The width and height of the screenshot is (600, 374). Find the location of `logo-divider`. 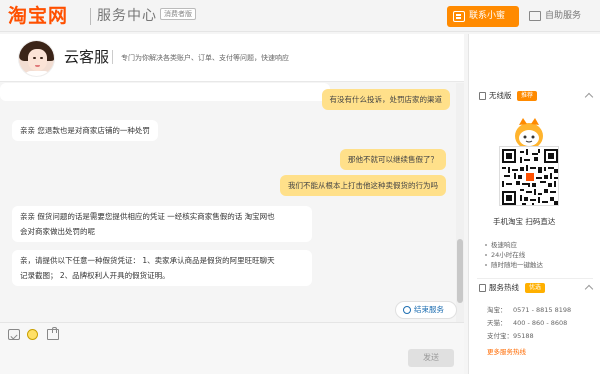

logo-divider is located at coordinates (90, 16).